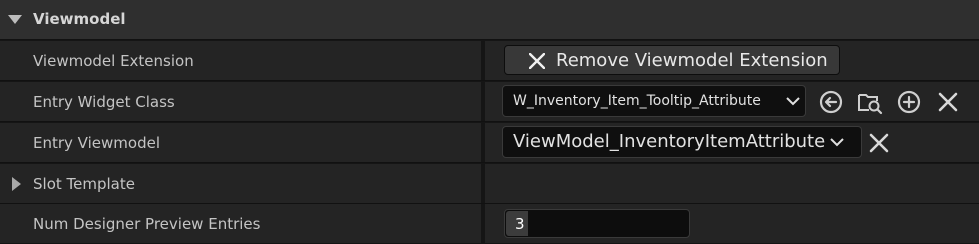 This screenshot has height=244, width=979. What do you see at coordinates (241, 101) in the screenshot?
I see `property-name-cell: Entry Widget Class` at bounding box center [241, 101].